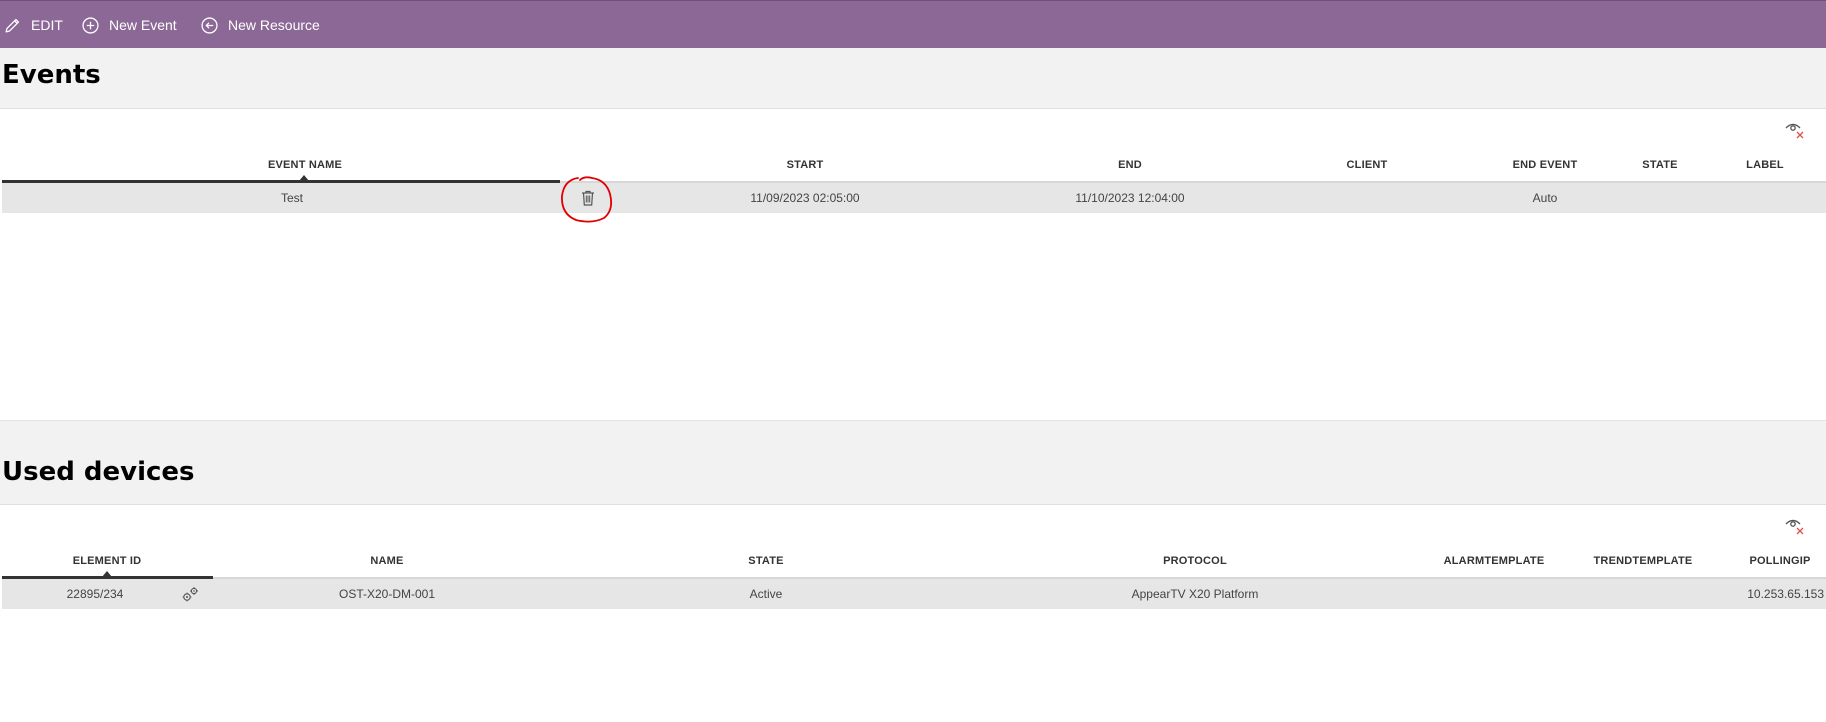 The image size is (1826, 722). Describe the element at coordinates (1130, 165) in the screenshot. I see `column-header-end: END` at that location.